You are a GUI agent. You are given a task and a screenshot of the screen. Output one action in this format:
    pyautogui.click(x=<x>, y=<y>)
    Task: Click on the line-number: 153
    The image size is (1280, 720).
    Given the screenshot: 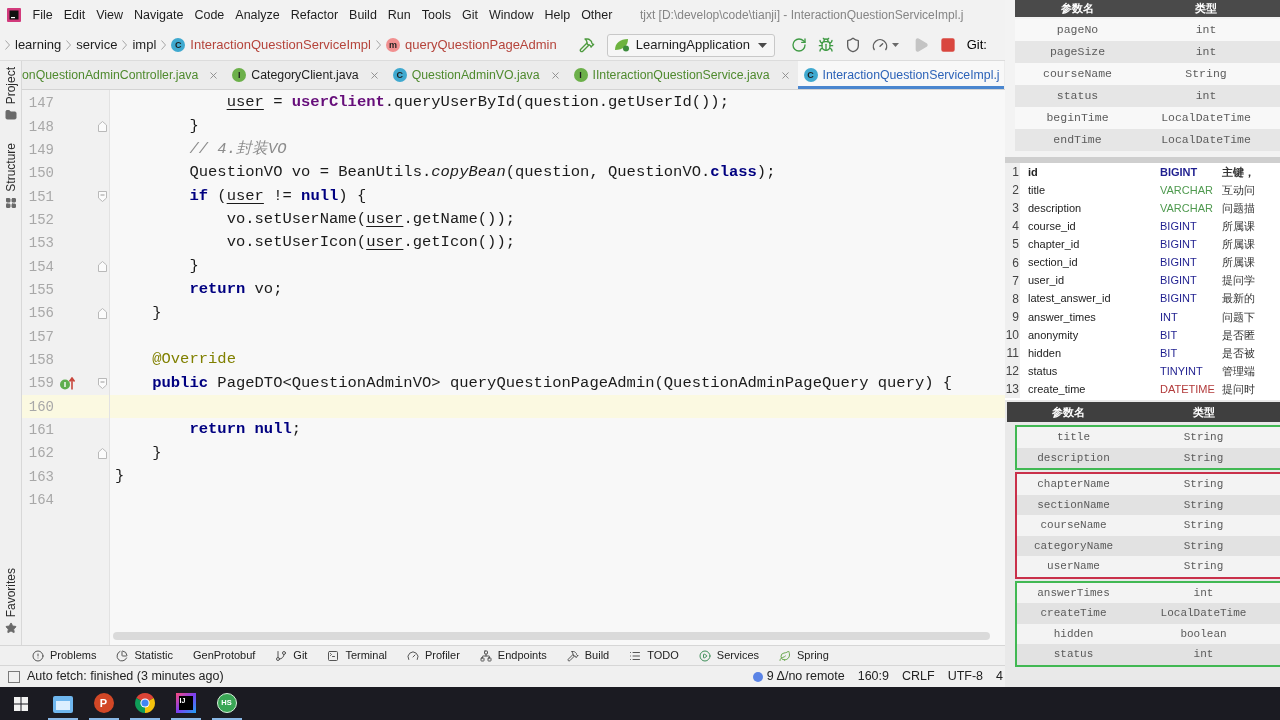 What is the action you would take?
    pyautogui.click(x=41, y=243)
    